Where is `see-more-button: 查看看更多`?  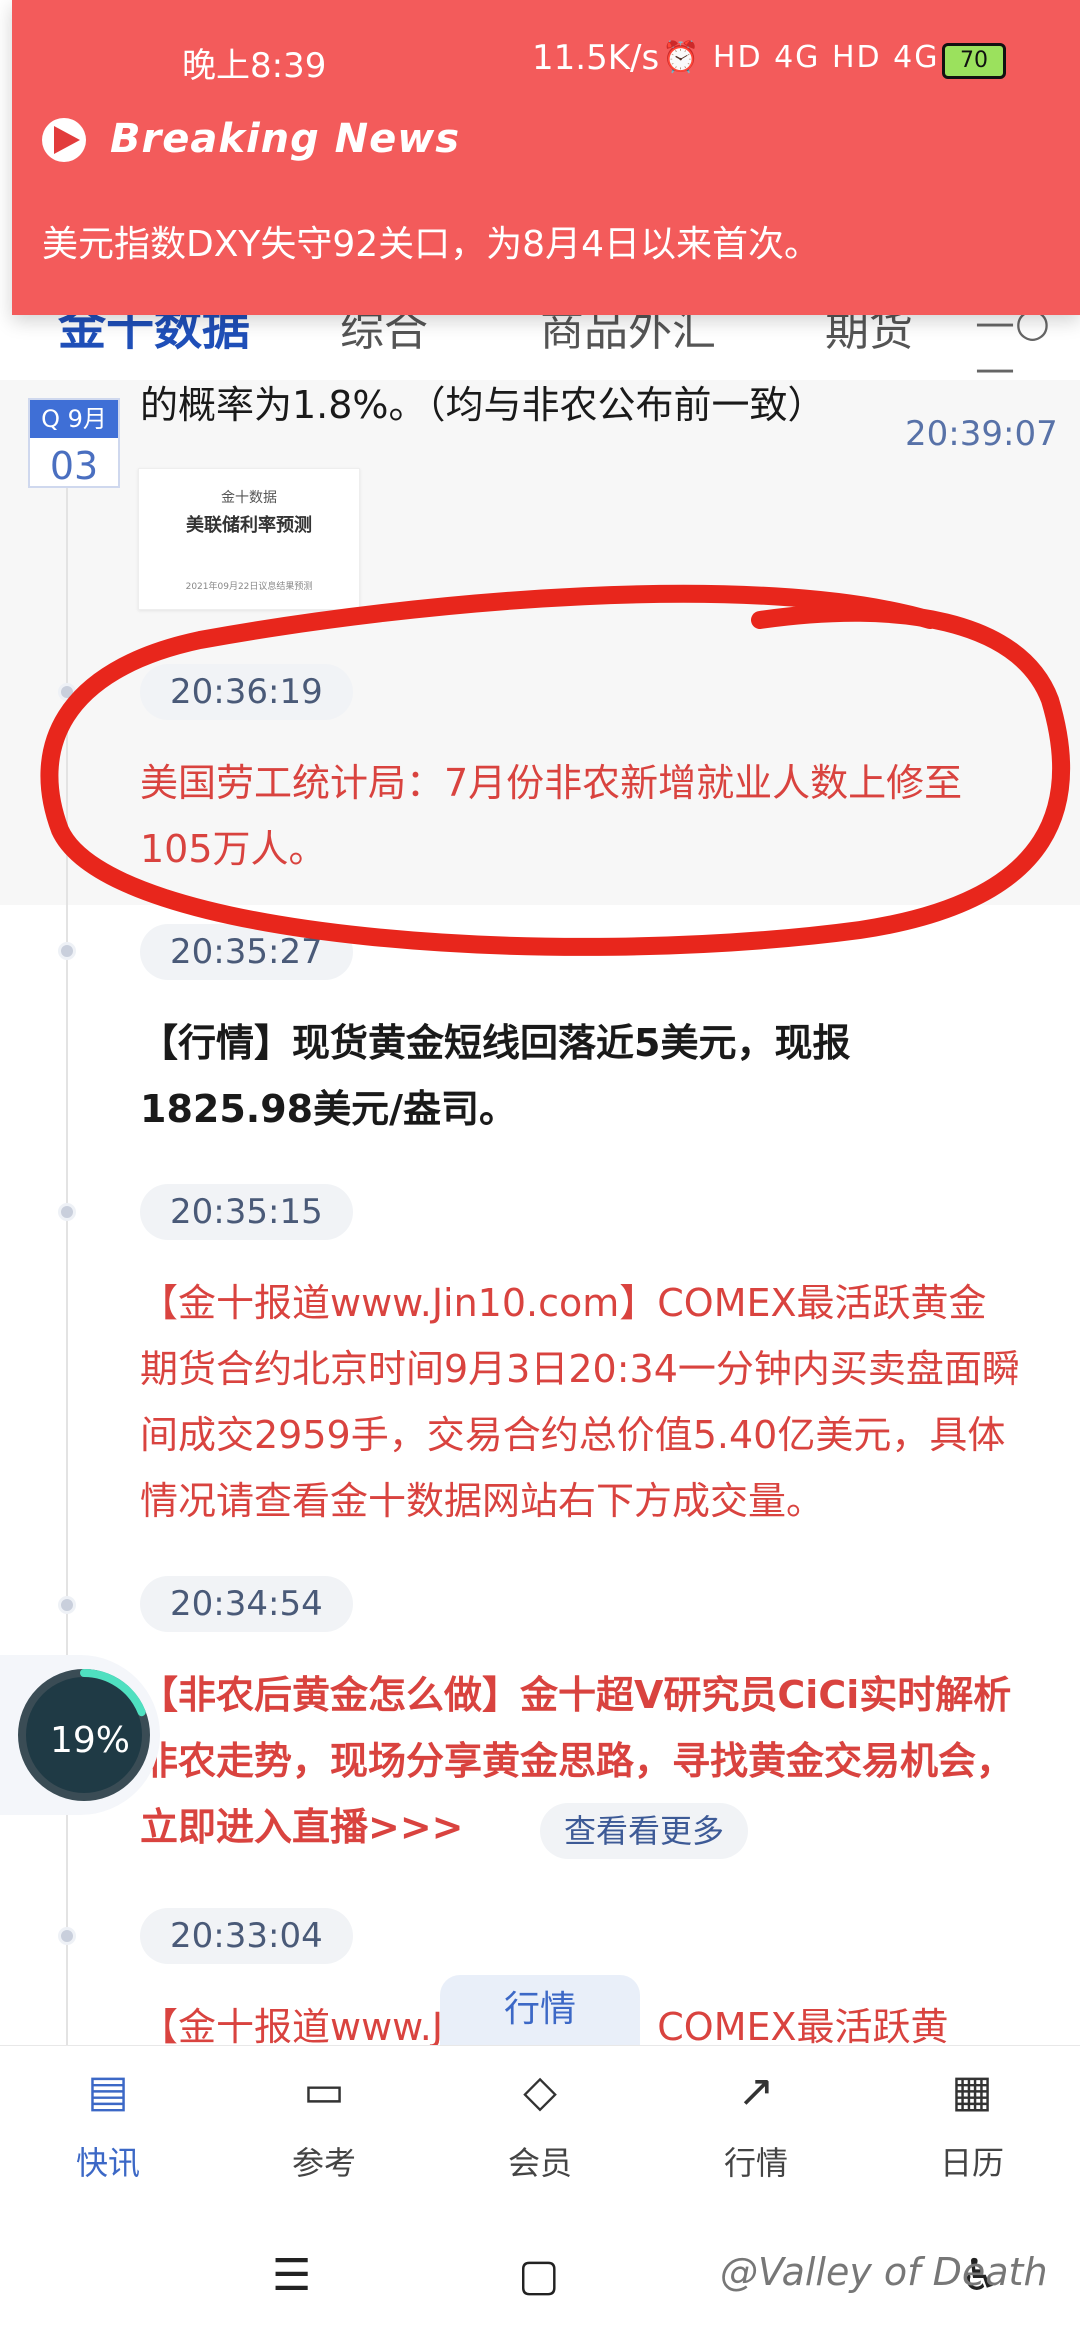
see-more-button: 查看看更多 is located at coordinates (644, 1831).